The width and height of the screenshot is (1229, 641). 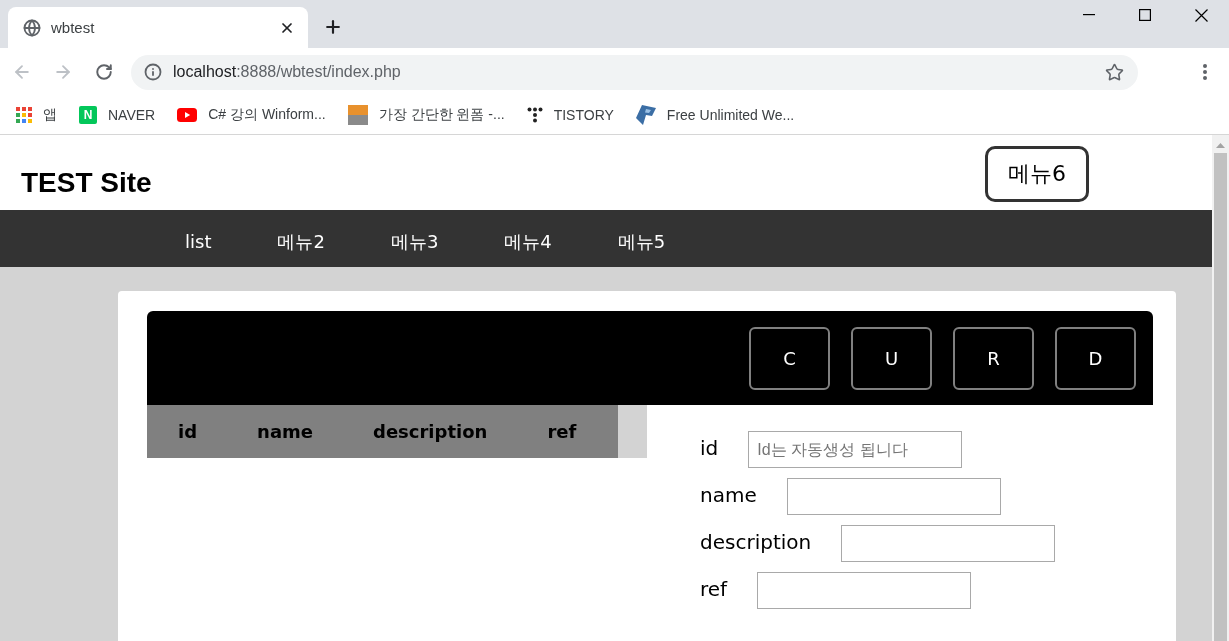 I want to click on plus-icon, so click(x=333, y=27).